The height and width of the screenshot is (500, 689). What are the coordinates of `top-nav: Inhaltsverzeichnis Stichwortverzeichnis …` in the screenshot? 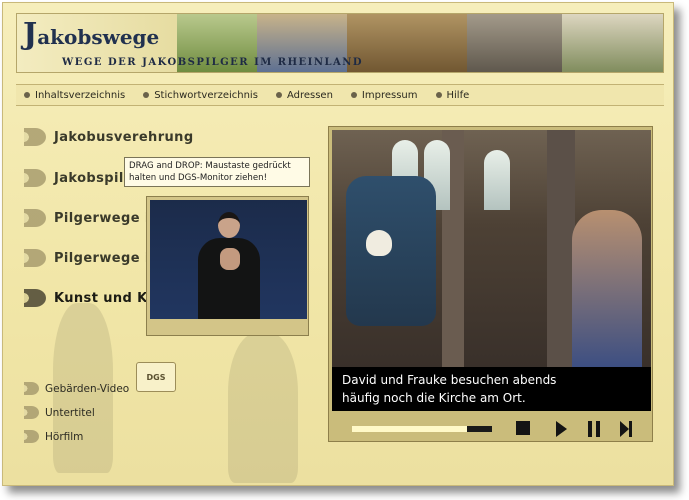 It's located at (340, 95).